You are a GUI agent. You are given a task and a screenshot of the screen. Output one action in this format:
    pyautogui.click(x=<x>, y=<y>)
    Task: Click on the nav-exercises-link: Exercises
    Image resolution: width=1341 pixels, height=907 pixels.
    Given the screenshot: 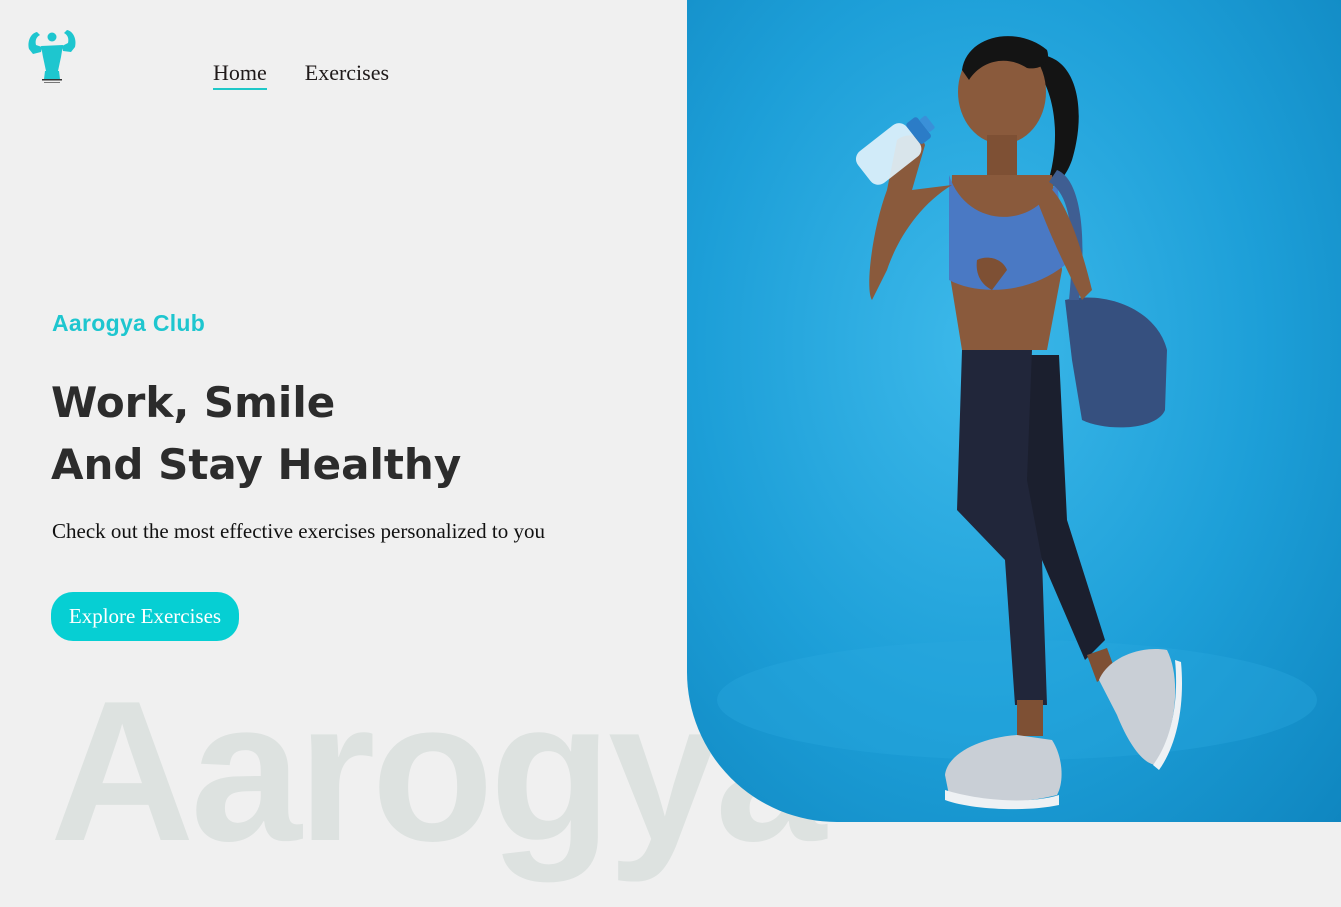 What is the action you would take?
    pyautogui.click(x=347, y=75)
    